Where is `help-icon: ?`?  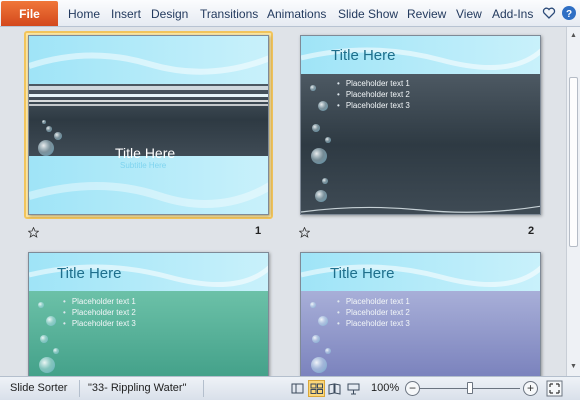 help-icon: ? is located at coordinates (569, 13).